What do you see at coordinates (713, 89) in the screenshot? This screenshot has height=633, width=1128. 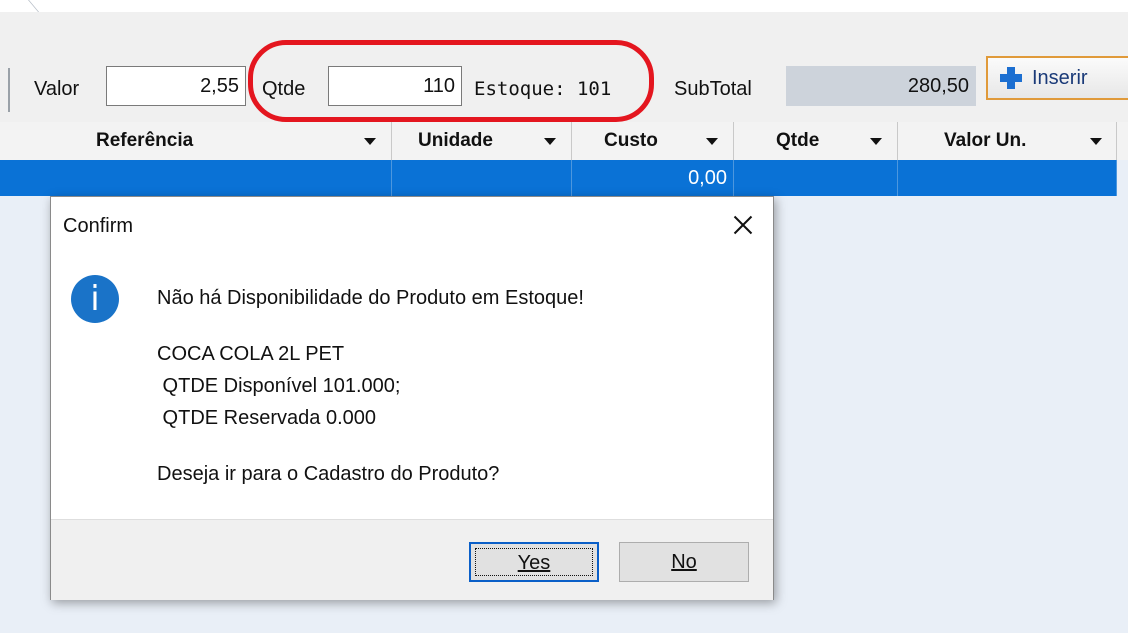 I see `subtotal-label: SubTotal` at bounding box center [713, 89].